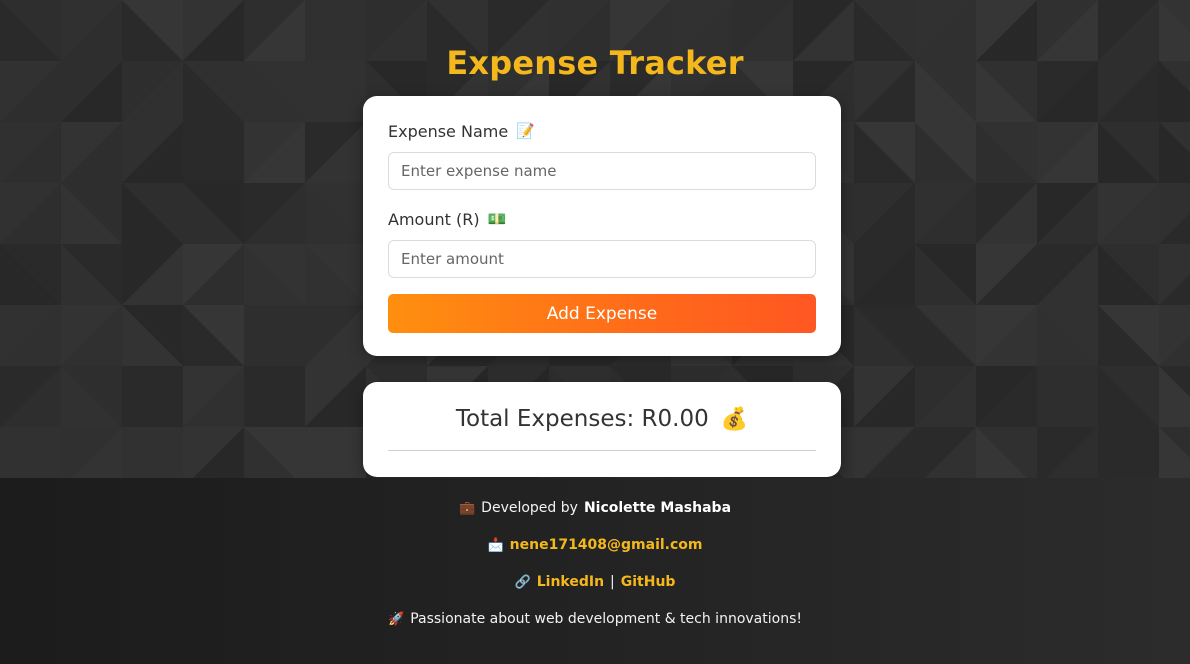 This screenshot has width=1190, height=664. I want to click on link-icon: 🔗, so click(522, 582).